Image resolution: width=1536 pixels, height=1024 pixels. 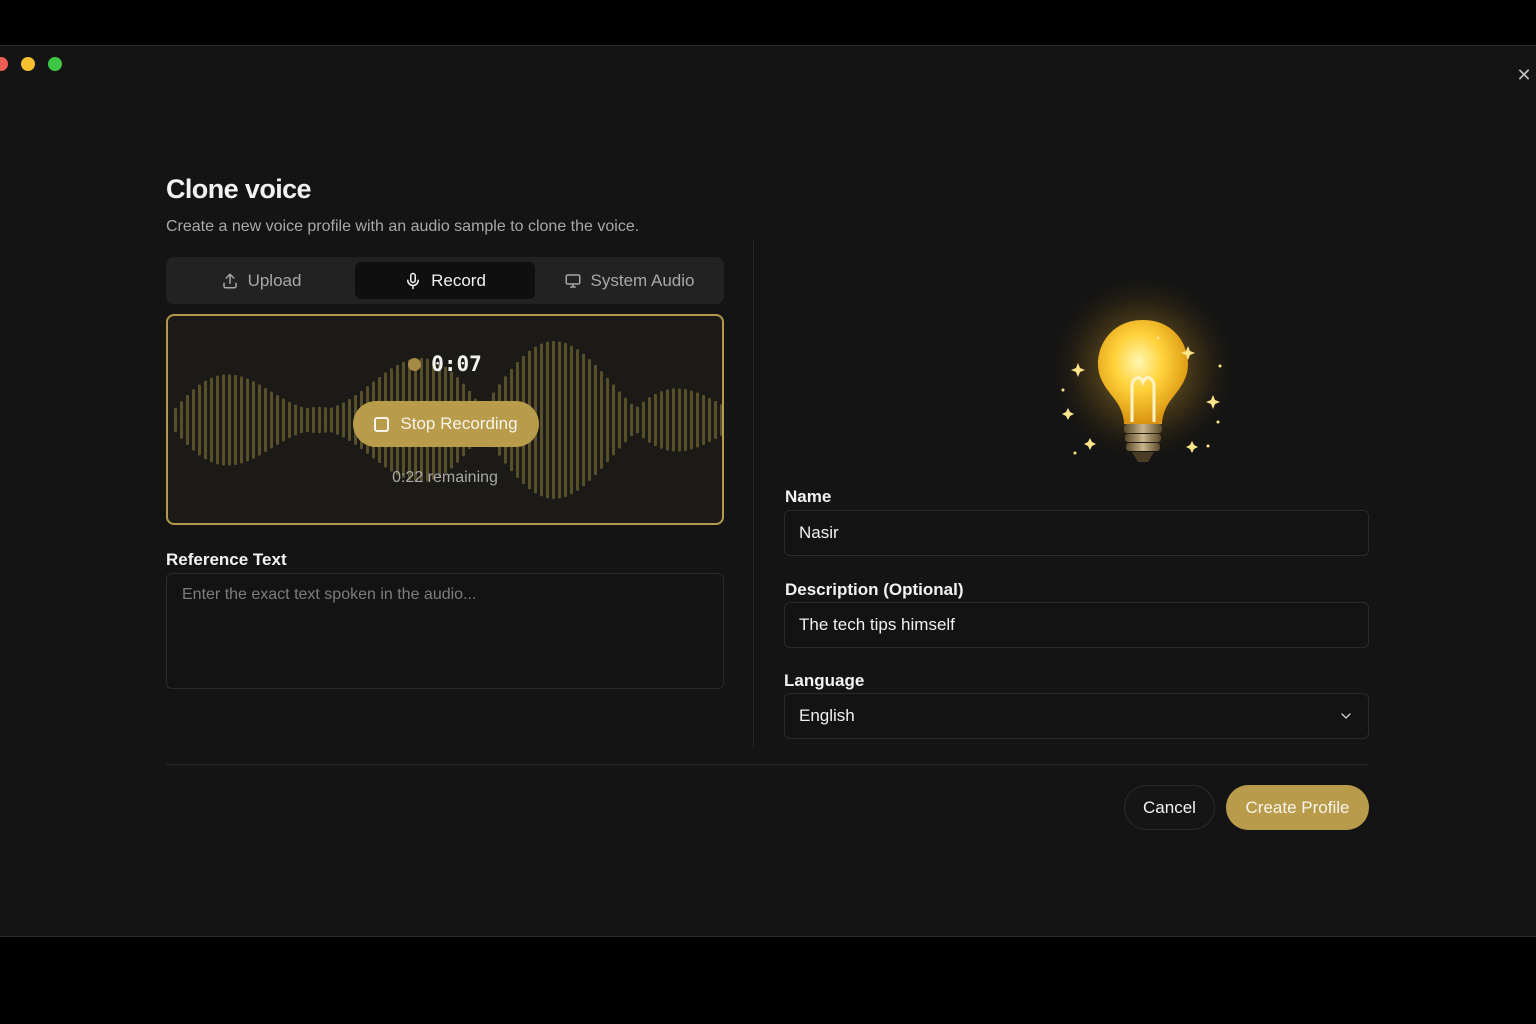 I want to click on dialog-title: Clone voice, so click(x=239, y=189).